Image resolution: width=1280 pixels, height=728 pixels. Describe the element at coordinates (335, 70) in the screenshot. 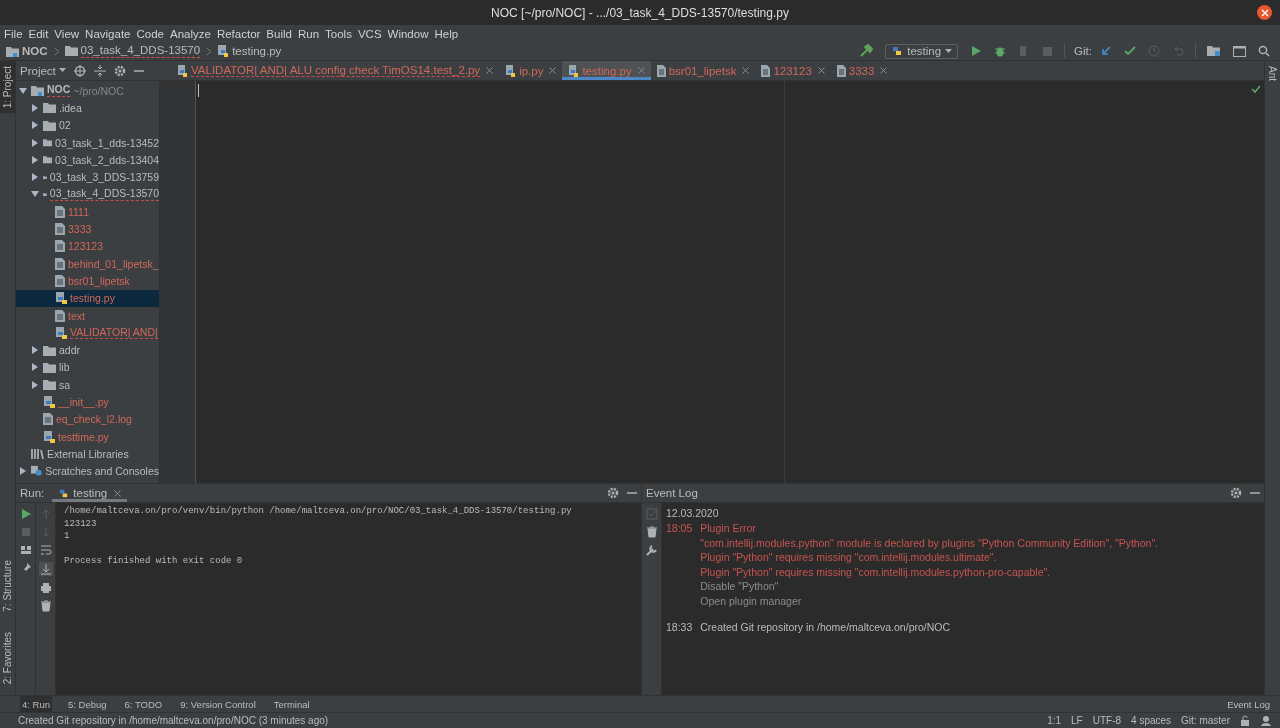

I see `editor-tab: VALIDATOR| AND| ALU config check TimOS14.test_2.py` at that location.